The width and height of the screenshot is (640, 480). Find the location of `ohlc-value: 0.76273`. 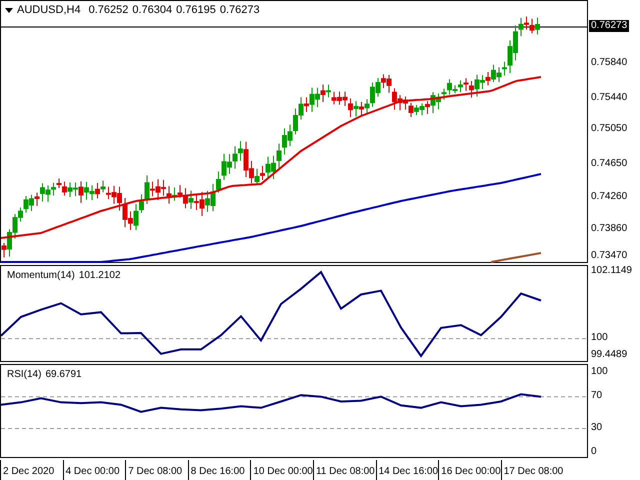

ohlc-value: 0.76273 is located at coordinates (240, 10).